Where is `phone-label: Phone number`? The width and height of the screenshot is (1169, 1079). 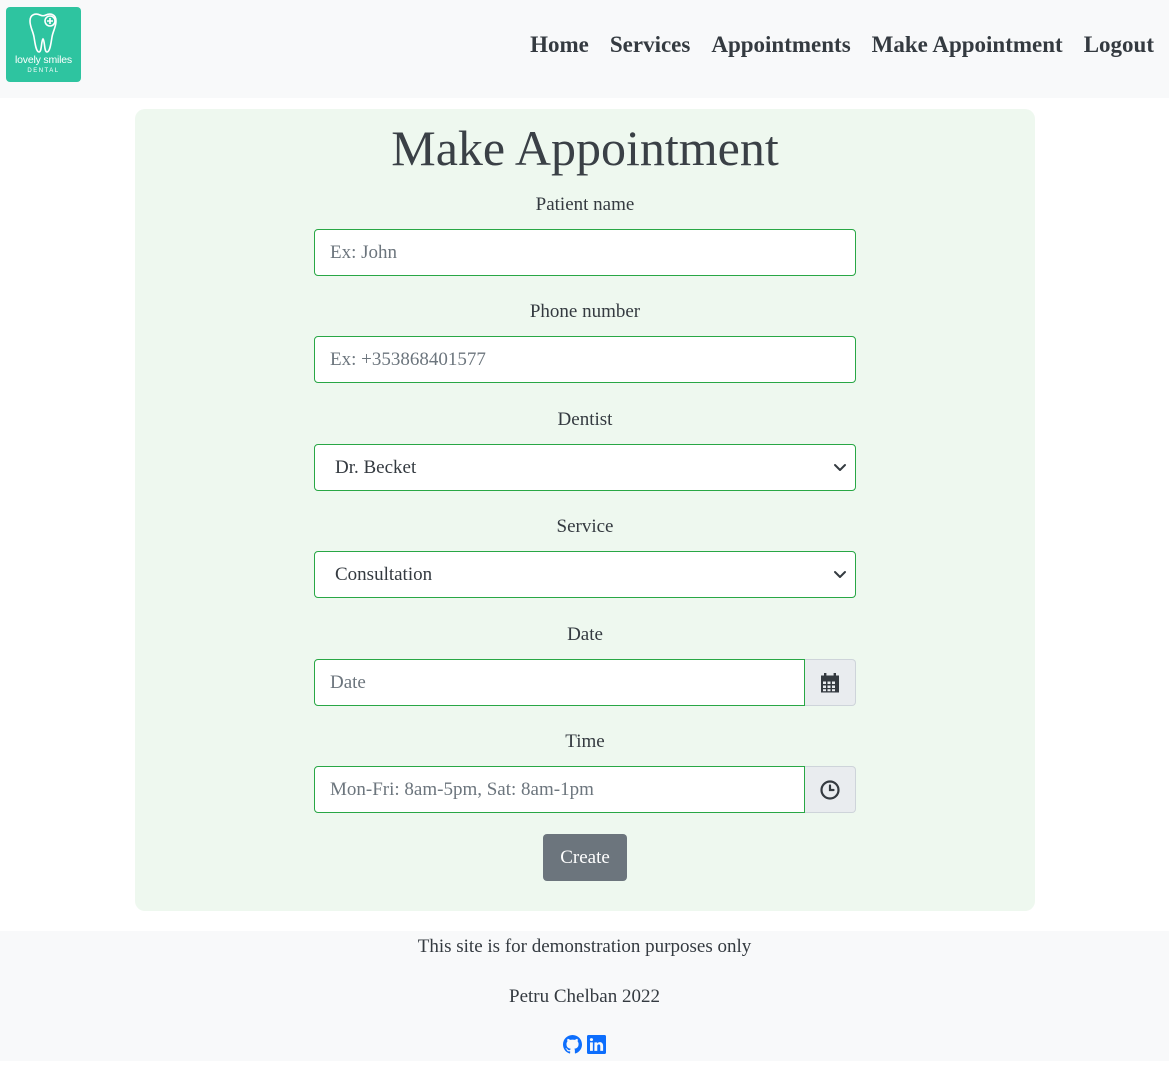
phone-label: Phone number is located at coordinates (585, 311).